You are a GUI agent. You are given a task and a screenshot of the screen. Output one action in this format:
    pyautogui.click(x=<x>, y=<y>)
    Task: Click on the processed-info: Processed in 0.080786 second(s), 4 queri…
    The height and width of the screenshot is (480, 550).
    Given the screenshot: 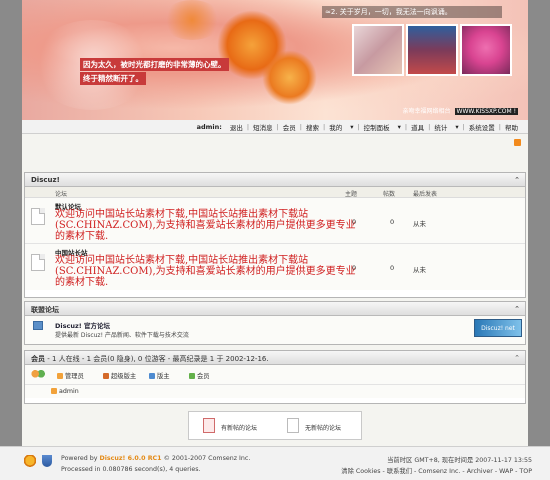 What is the action you would take?
    pyautogui.click(x=131, y=469)
    